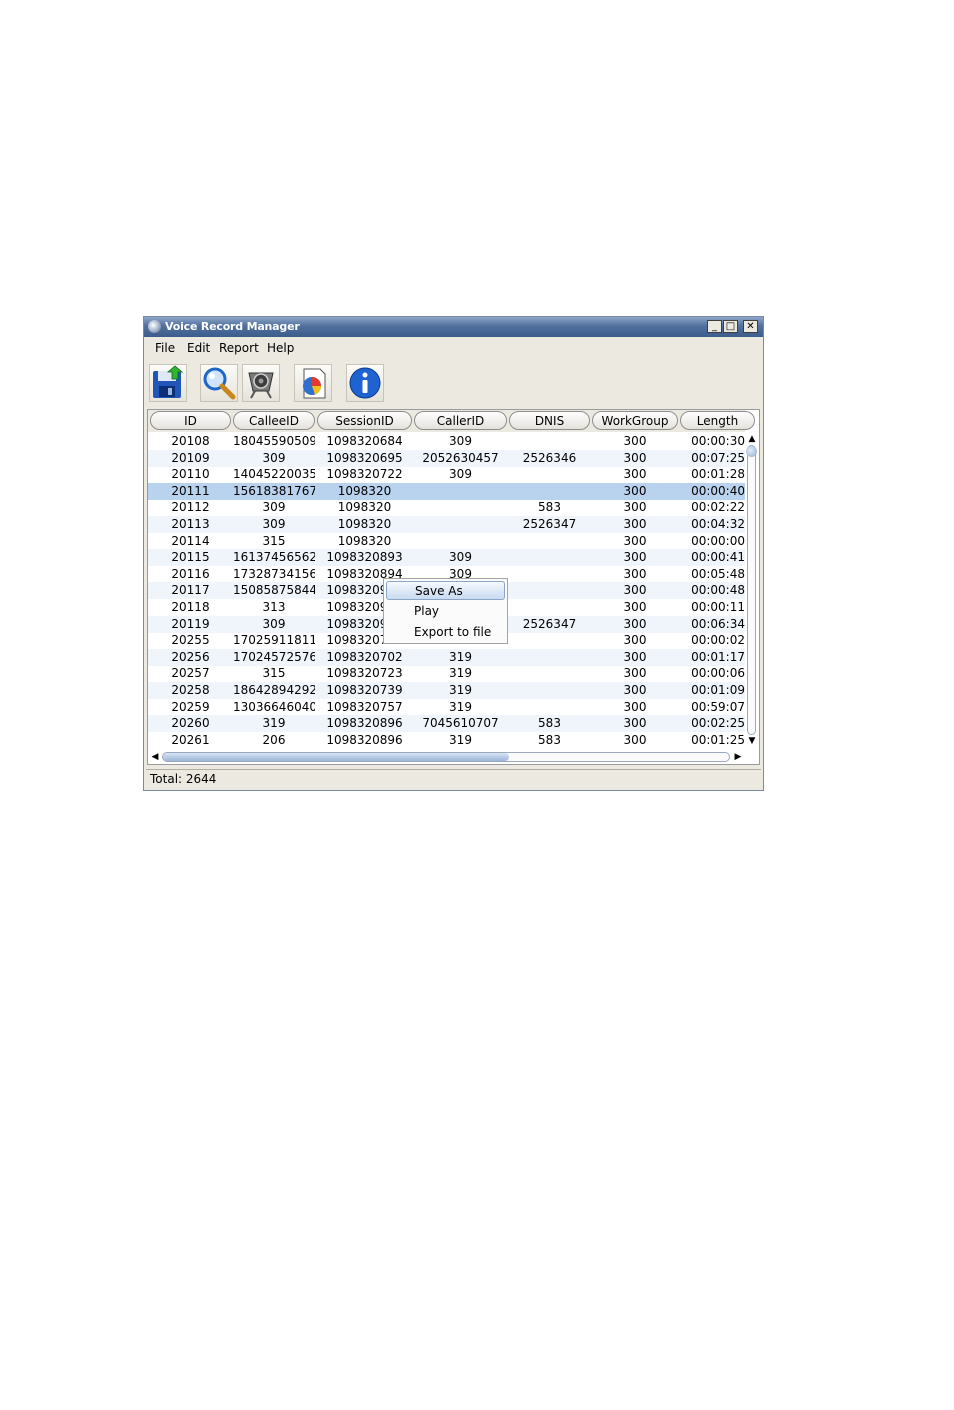 The image size is (954, 1410). Describe the element at coordinates (446, 690) in the screenshot. I see `table-row: 20258 18642894292 1098320739 319 300 00:01:09` at that location.